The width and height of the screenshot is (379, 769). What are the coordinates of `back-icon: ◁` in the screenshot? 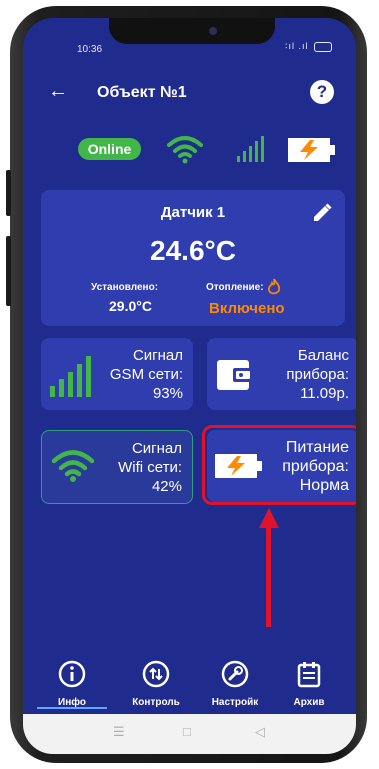 It's located at (260, 732).